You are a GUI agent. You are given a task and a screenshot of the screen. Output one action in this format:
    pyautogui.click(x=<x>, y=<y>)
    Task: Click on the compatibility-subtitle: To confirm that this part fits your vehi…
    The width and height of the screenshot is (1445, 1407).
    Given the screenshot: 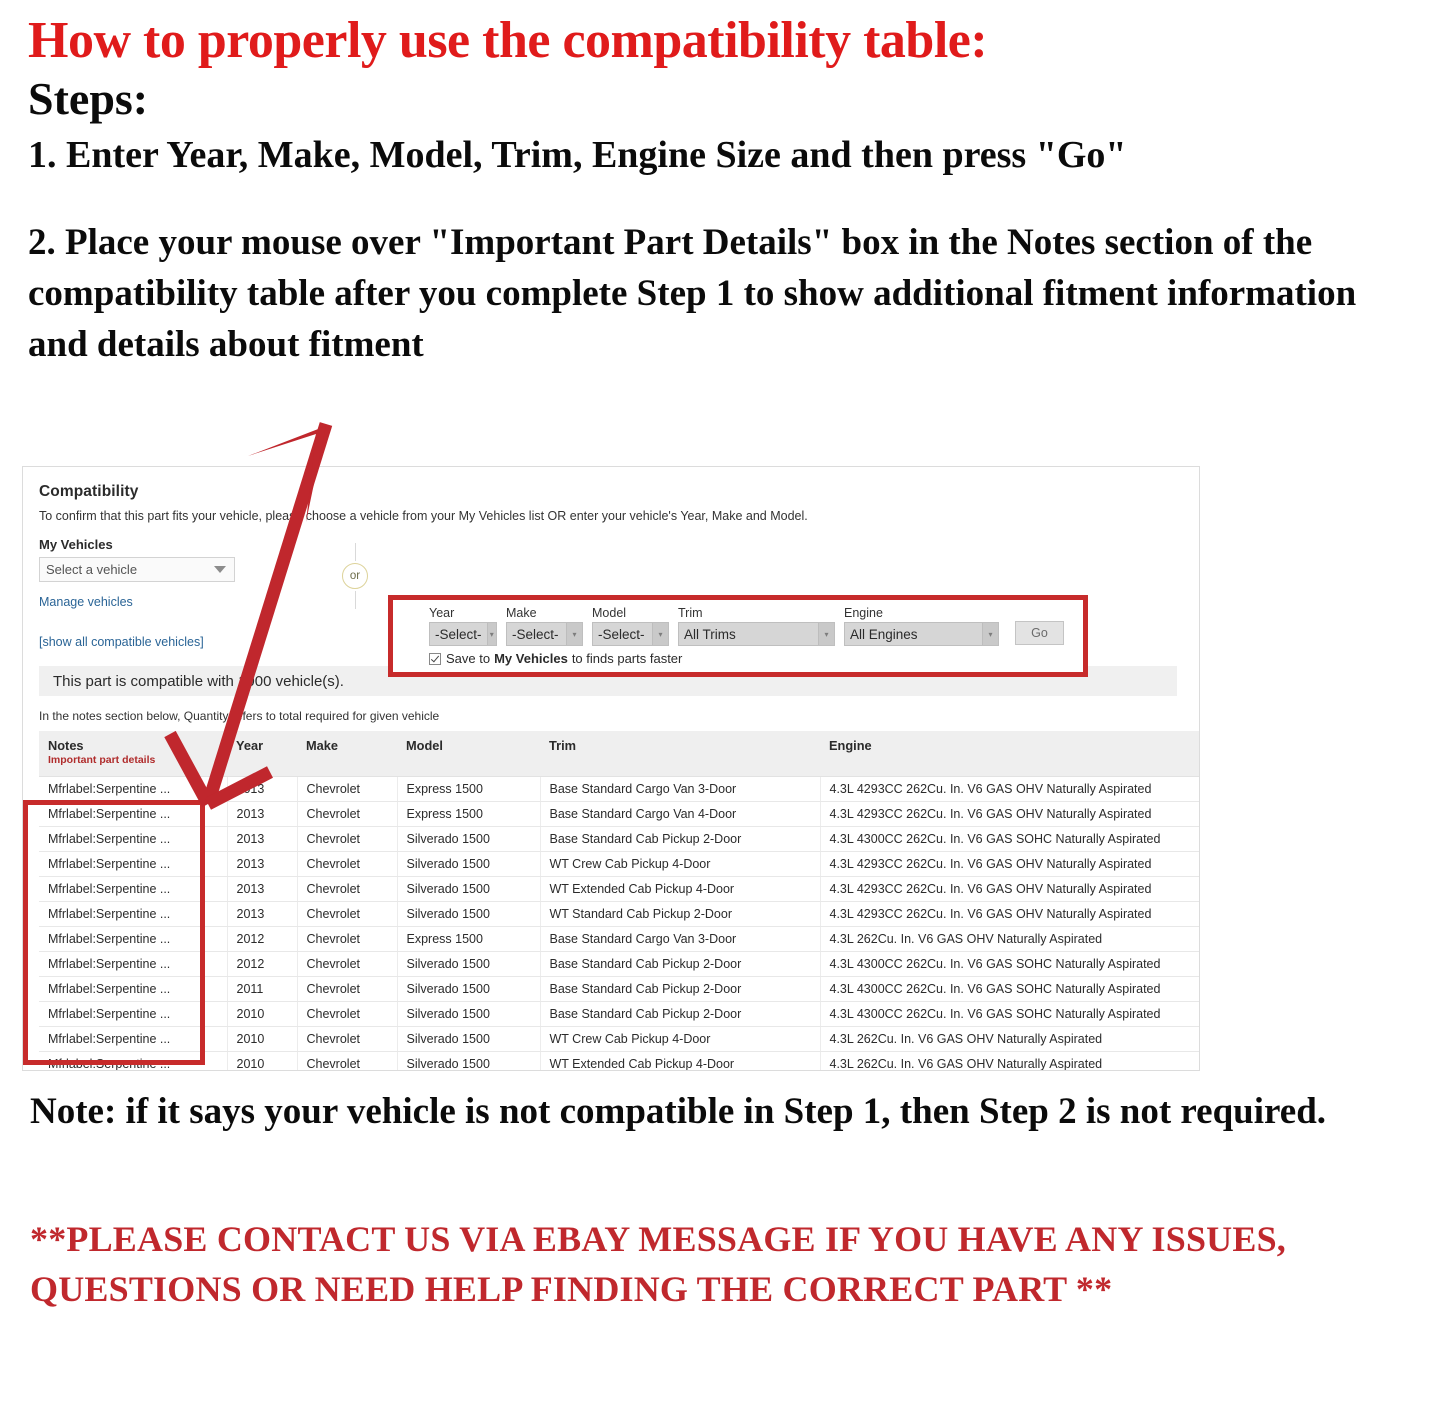 What is the action you would take?
    pyautogui.click(x=423, y=516)
    